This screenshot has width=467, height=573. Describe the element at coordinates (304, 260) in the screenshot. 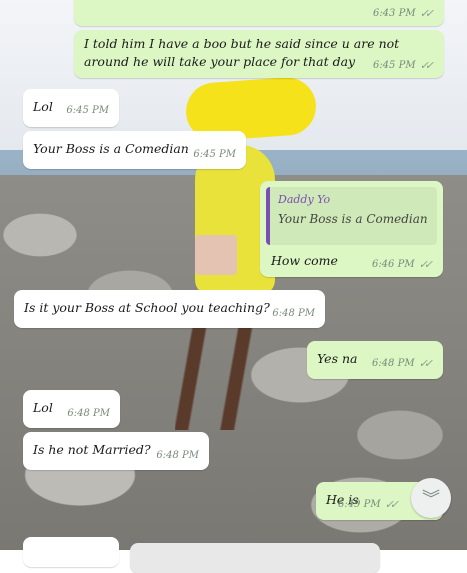

I see `message-text: How come` at that location.